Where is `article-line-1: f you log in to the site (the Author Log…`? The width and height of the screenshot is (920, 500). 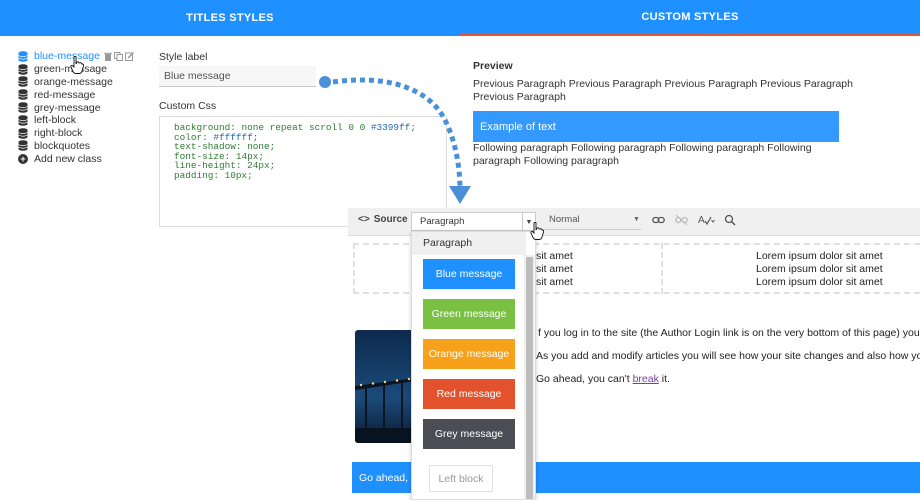
article-line-1: f you log in to the site (the Author Log… is located at coordinates (729, 333).